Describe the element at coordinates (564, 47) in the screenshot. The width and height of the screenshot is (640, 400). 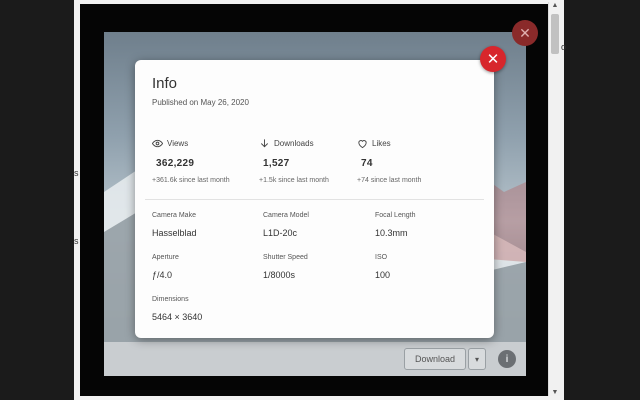
I see `page-edge-text: o` at that location.